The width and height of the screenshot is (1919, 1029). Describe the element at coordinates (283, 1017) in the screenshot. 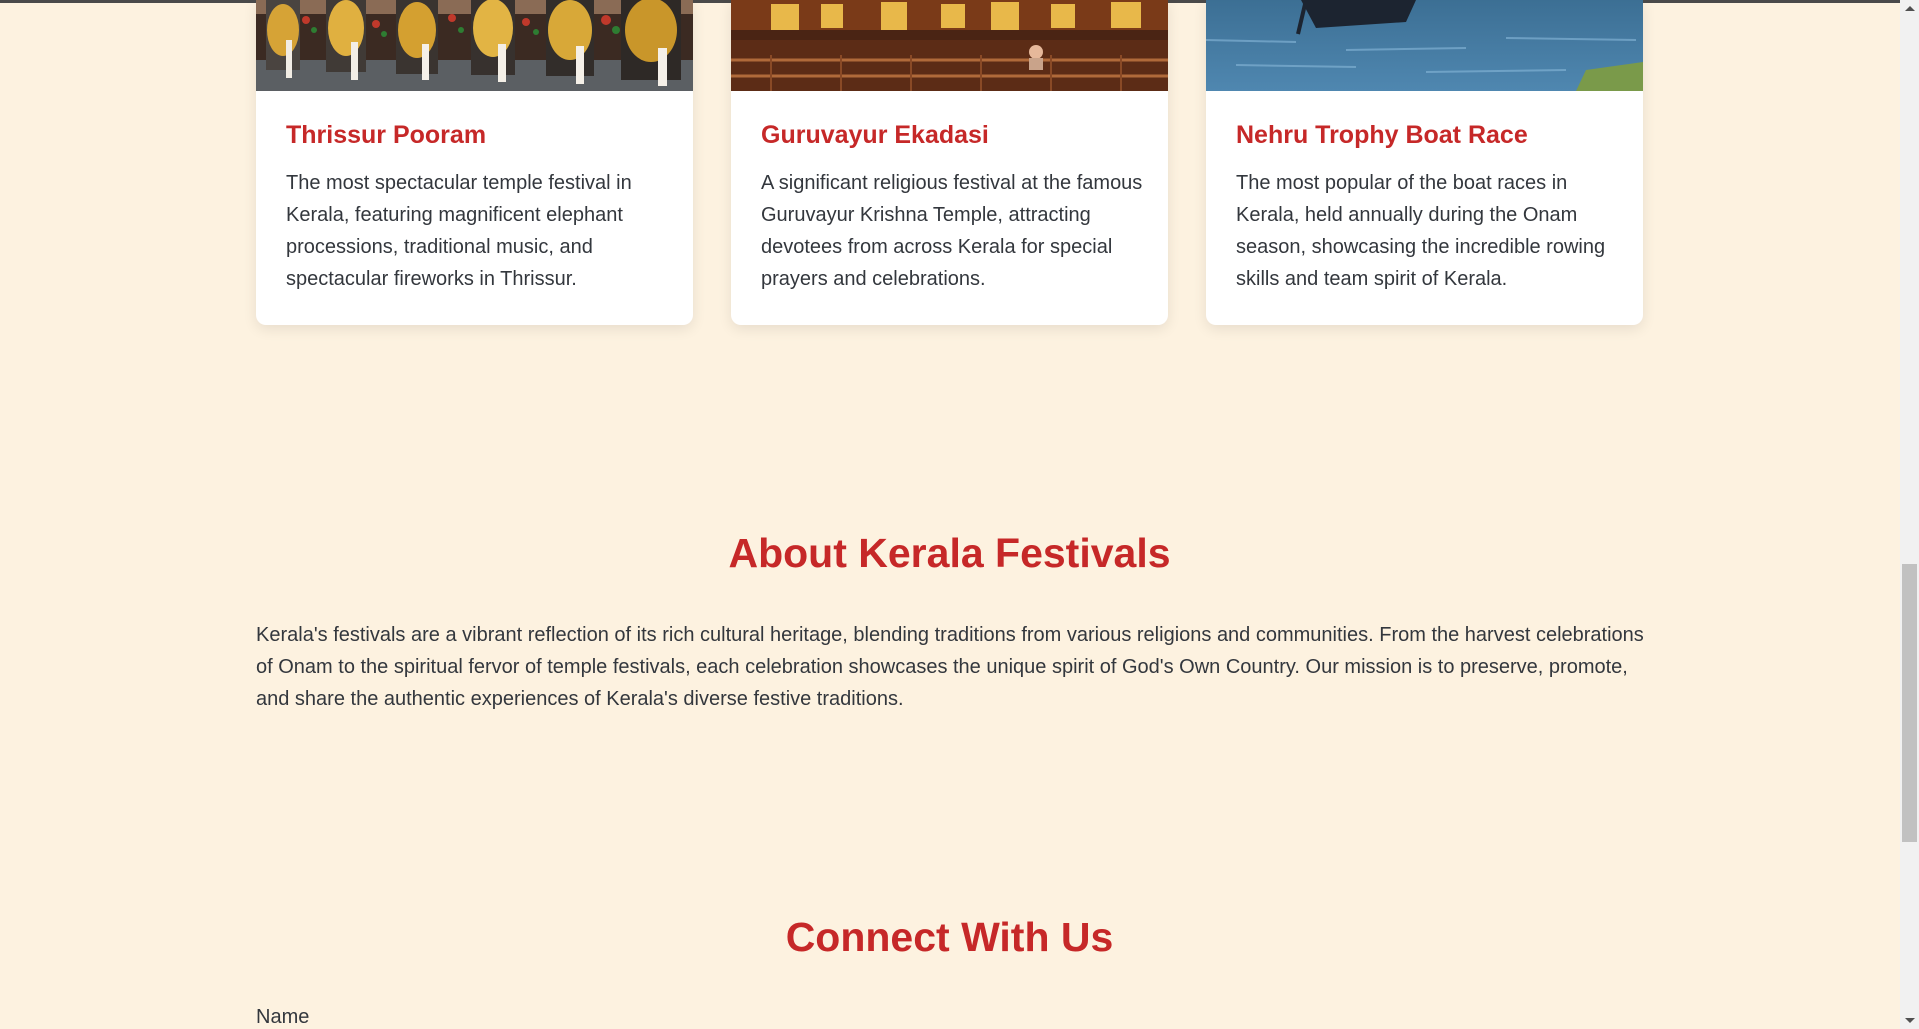

I see `name-field-label: Name` at that location.